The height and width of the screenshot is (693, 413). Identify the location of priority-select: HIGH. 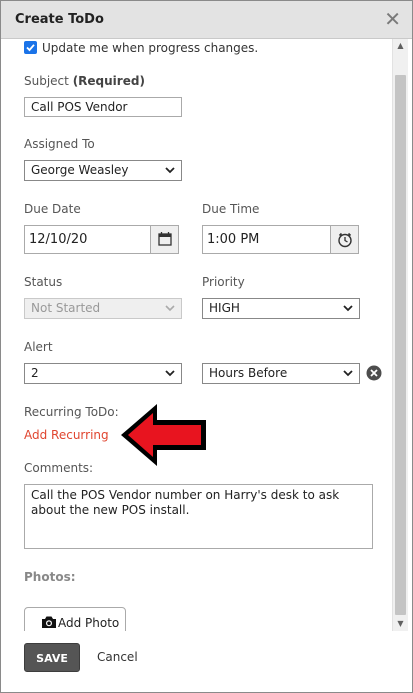
(281, 308).